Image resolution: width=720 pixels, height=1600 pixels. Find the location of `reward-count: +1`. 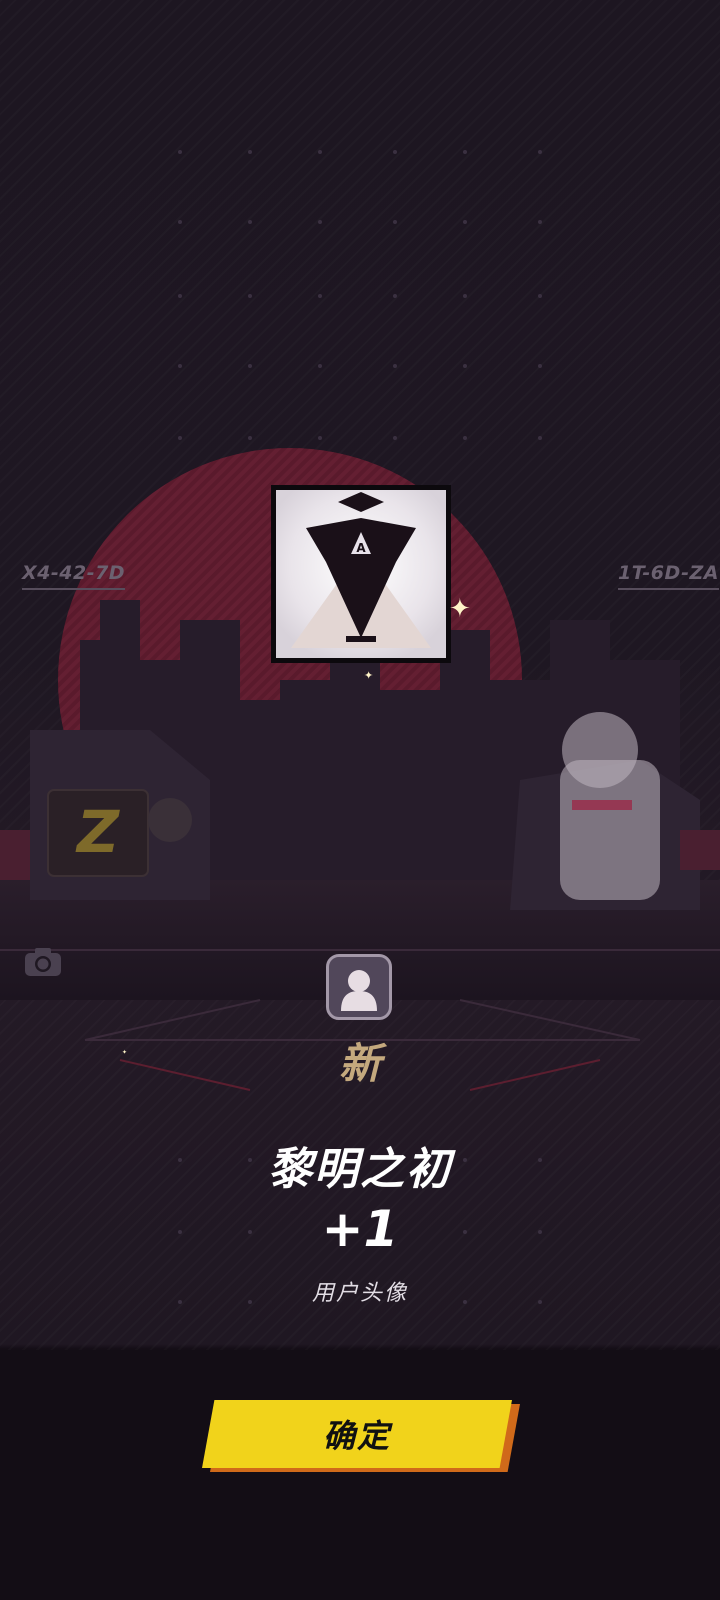

reward-count: +1 is located at coordinates (360, 1229).